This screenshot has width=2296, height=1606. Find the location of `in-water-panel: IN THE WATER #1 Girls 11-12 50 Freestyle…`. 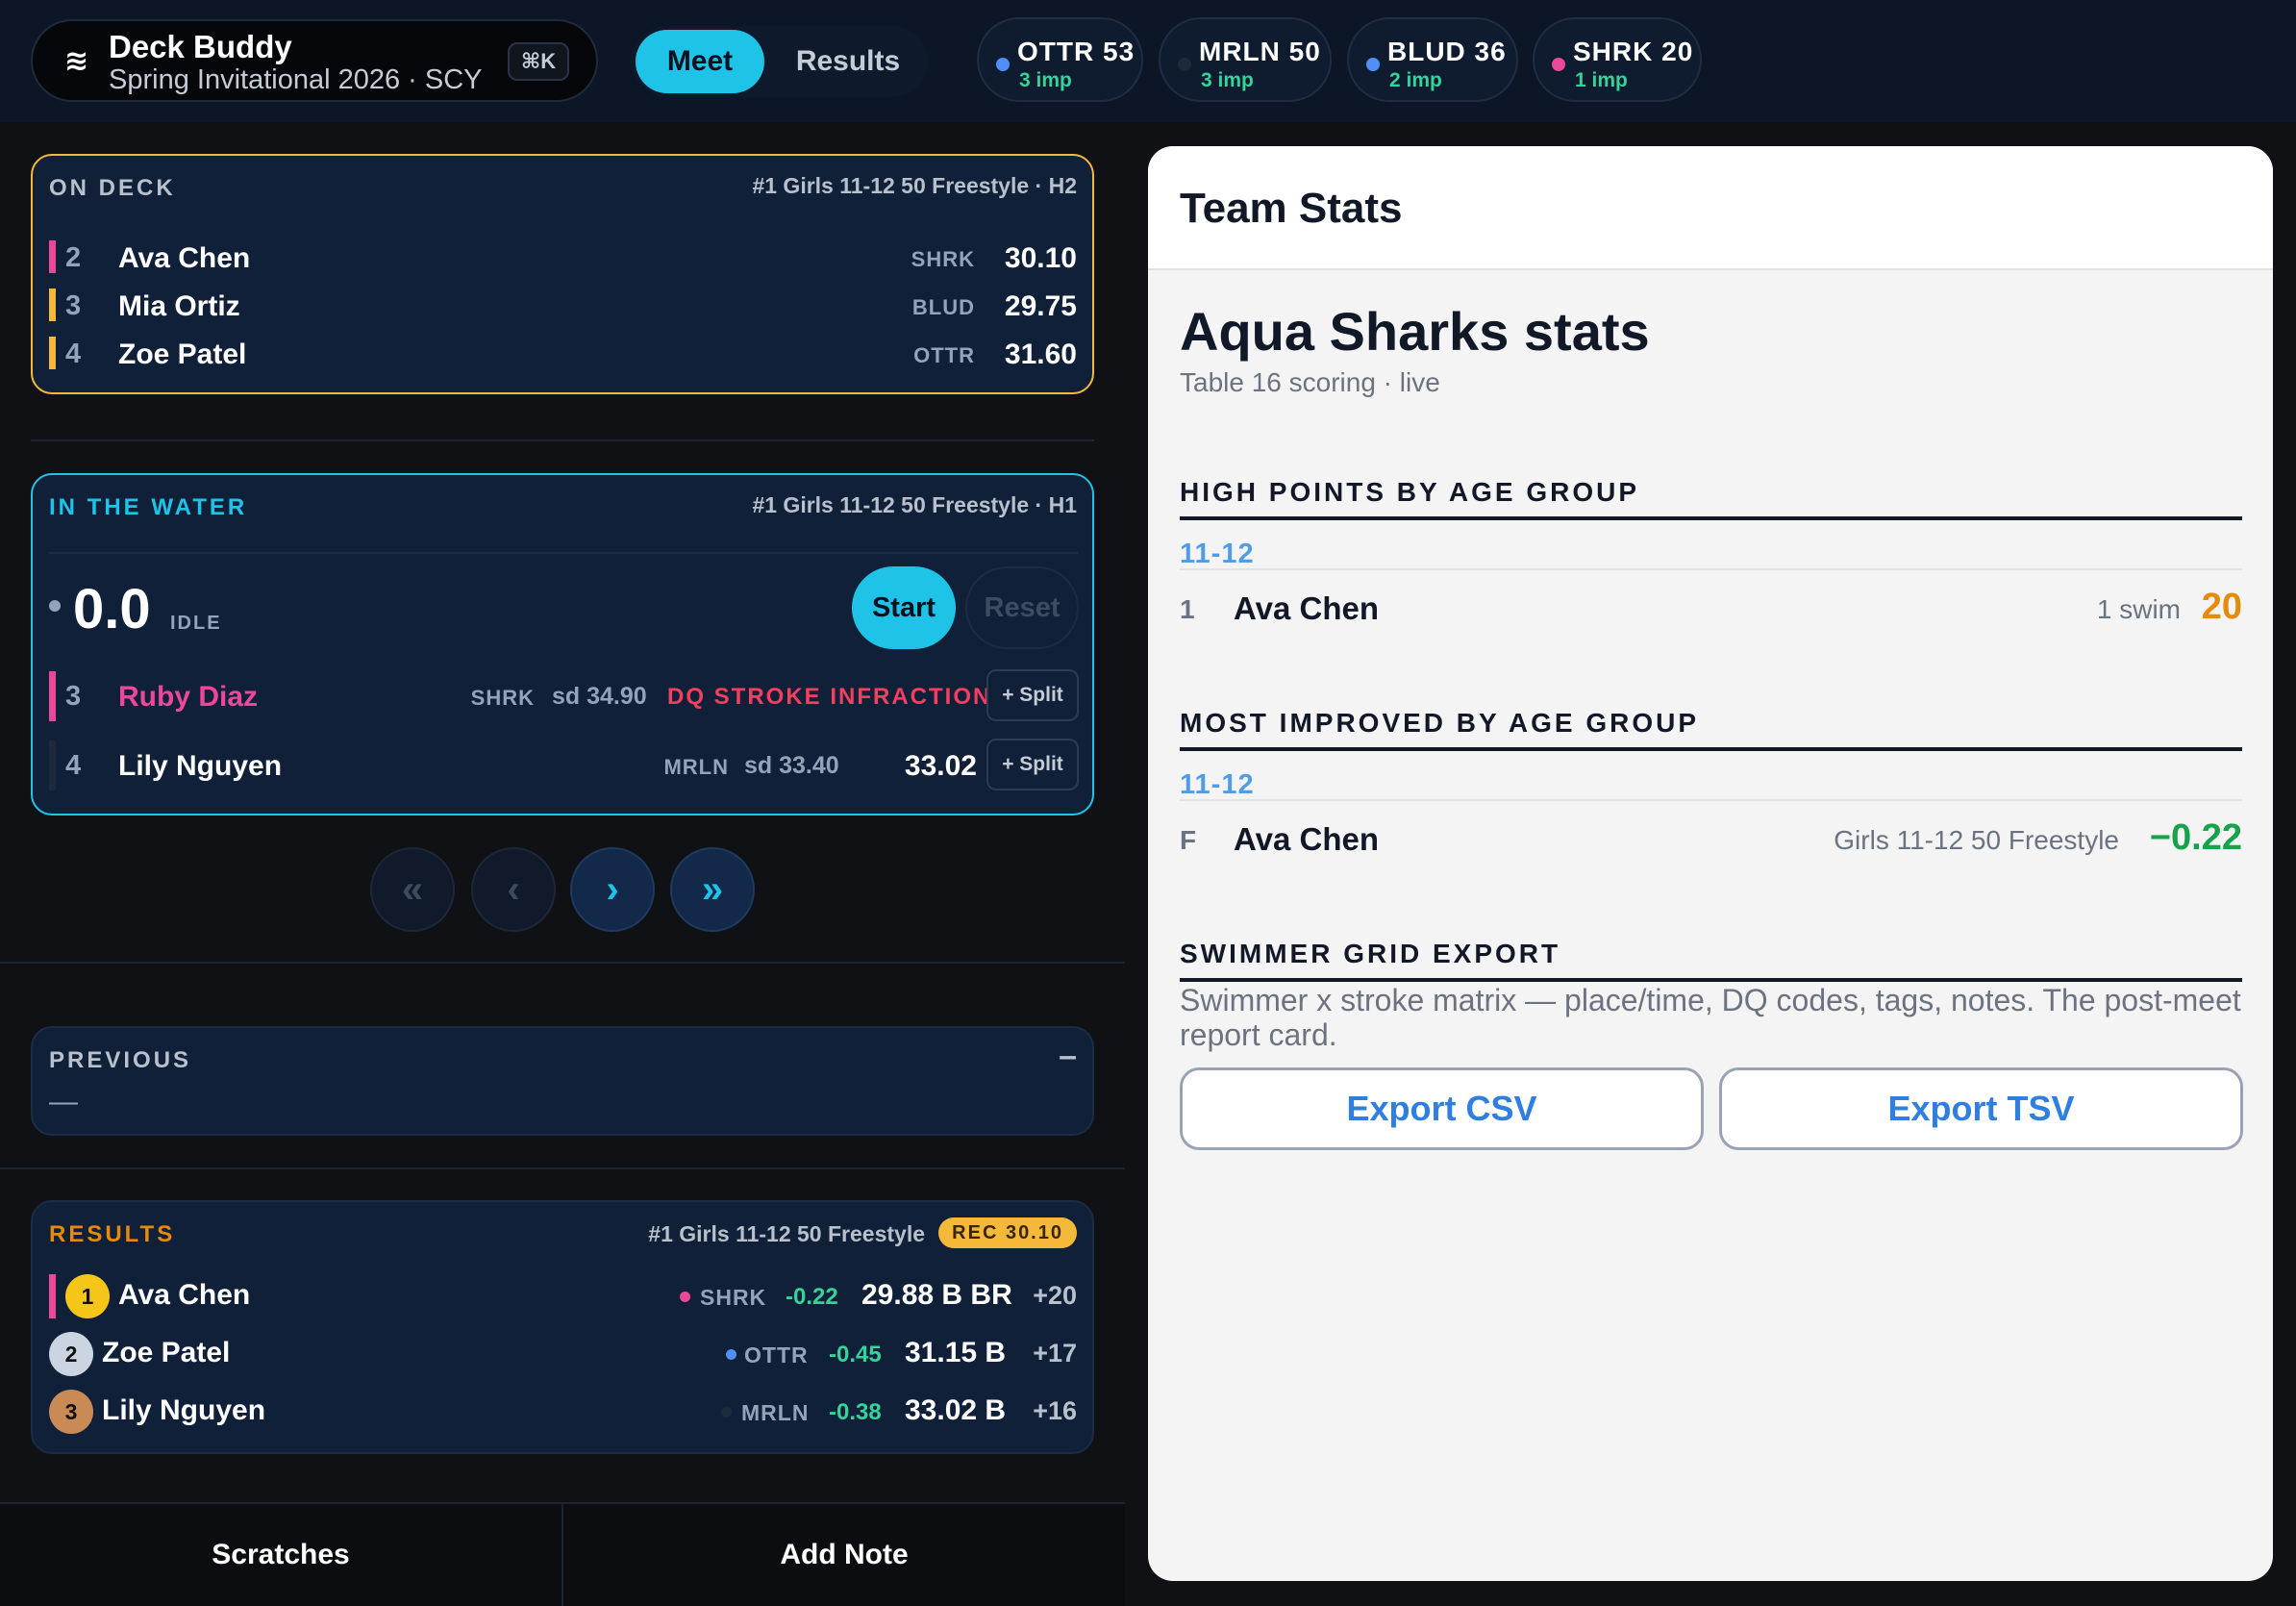

in-water-panel: IN THE WATER #1 Girls 11-12 50 Freestyle… is located at coordinates (562, 644).